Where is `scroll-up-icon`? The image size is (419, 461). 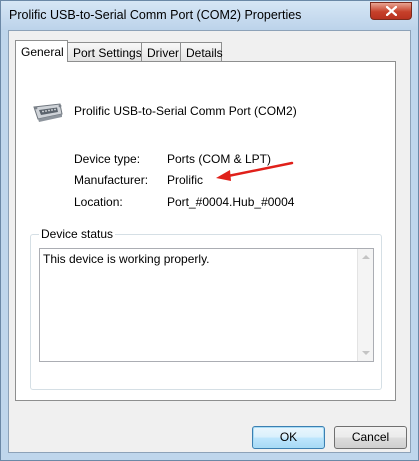
scroll-up-icon is located at coordinates (366, 257).